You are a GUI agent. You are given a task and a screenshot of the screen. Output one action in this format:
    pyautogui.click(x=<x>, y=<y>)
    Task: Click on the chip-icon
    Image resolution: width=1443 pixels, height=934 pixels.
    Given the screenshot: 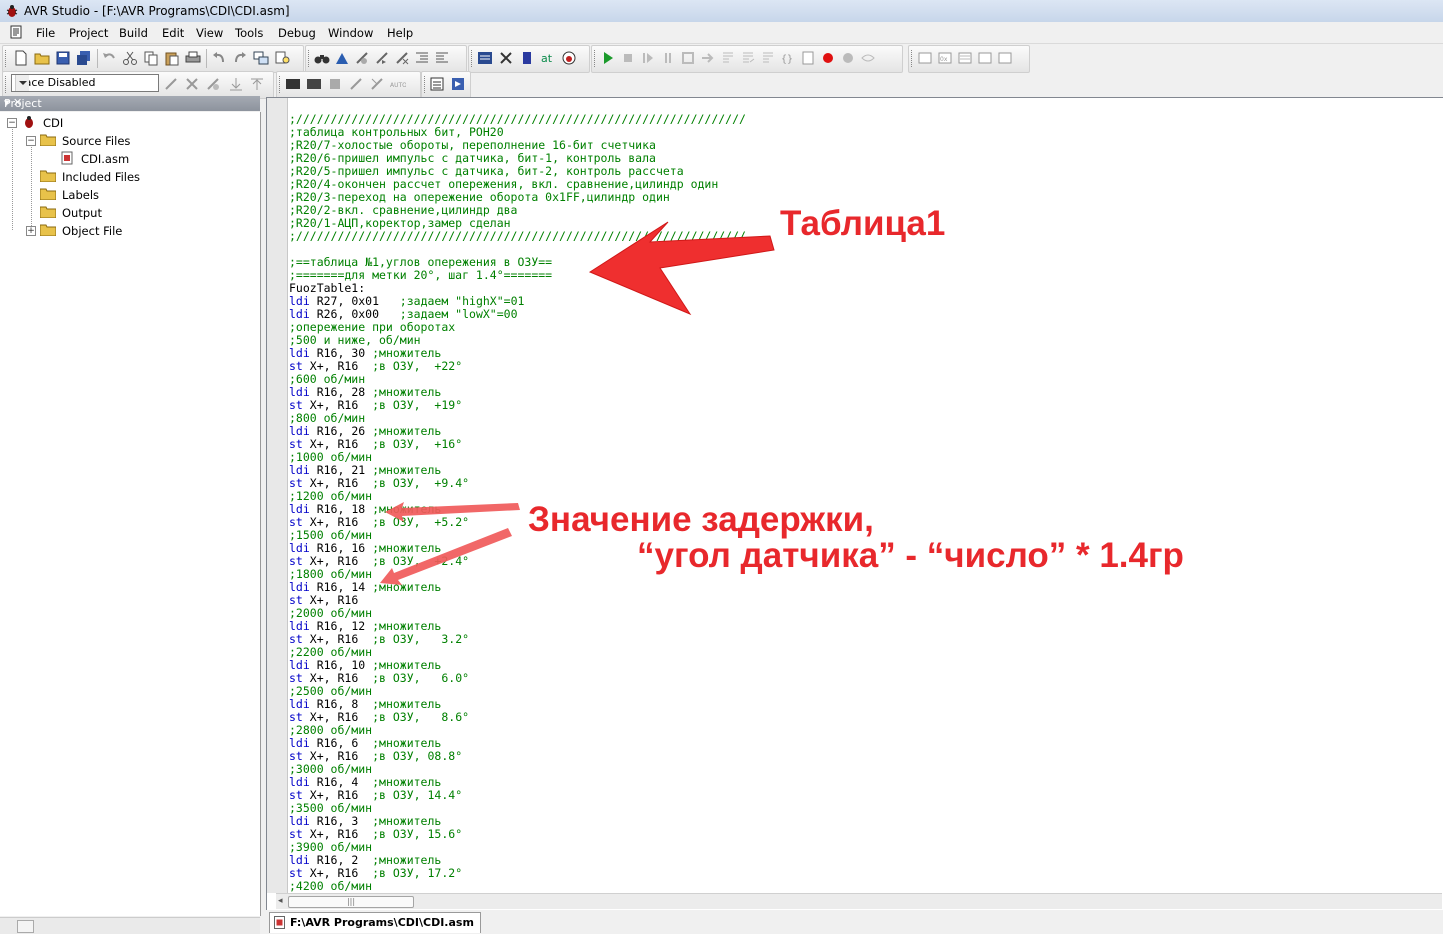 What is the action you would take?
    pyautogui.click(x=527, y=58)
    